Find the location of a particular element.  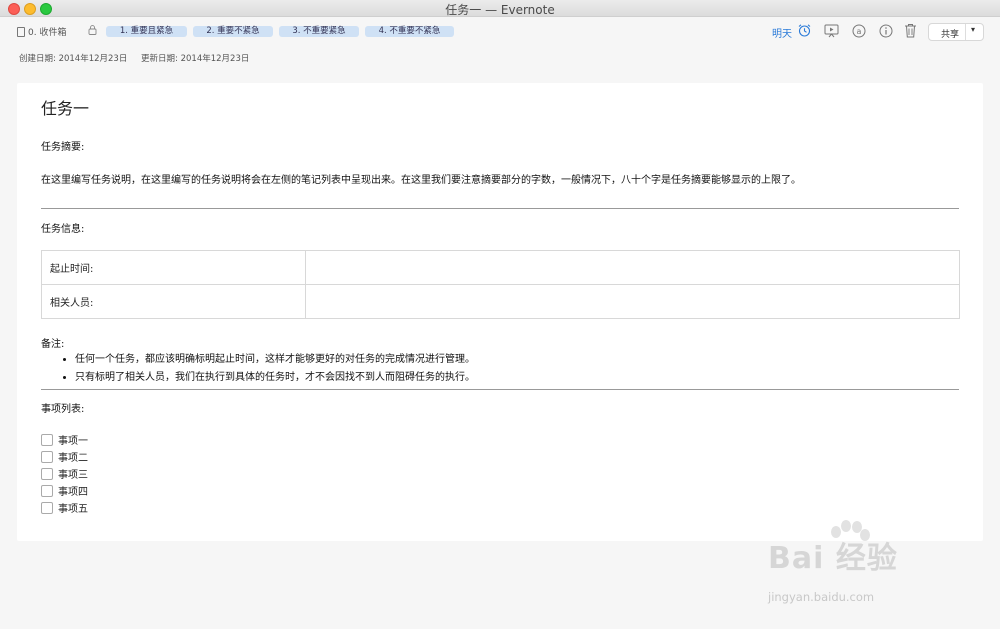

window-title: 任务一 — Evernote is located at coordinates (500, 10).